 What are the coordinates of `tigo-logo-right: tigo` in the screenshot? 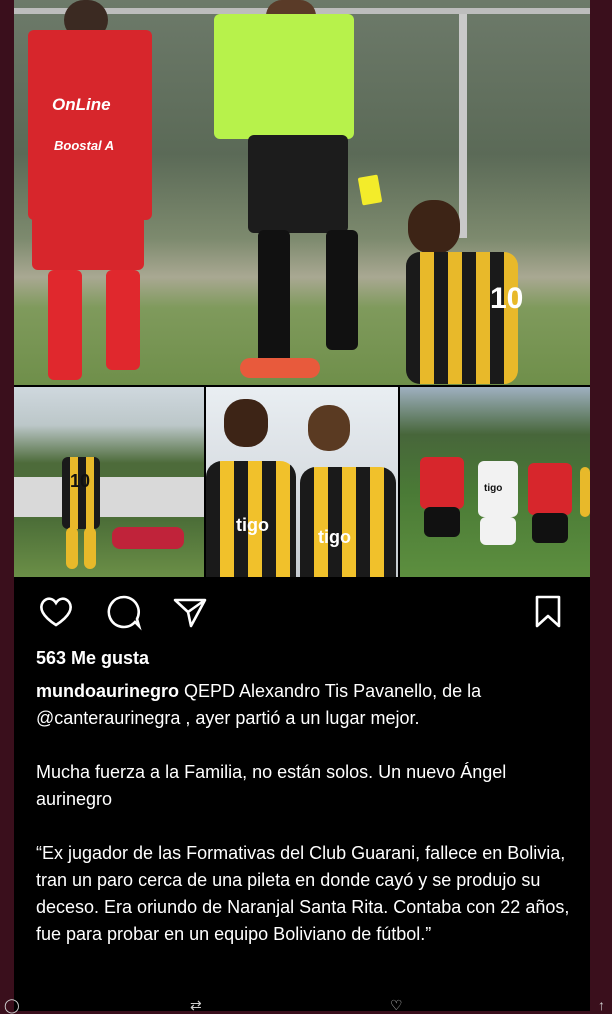 It's located at (334, 537).